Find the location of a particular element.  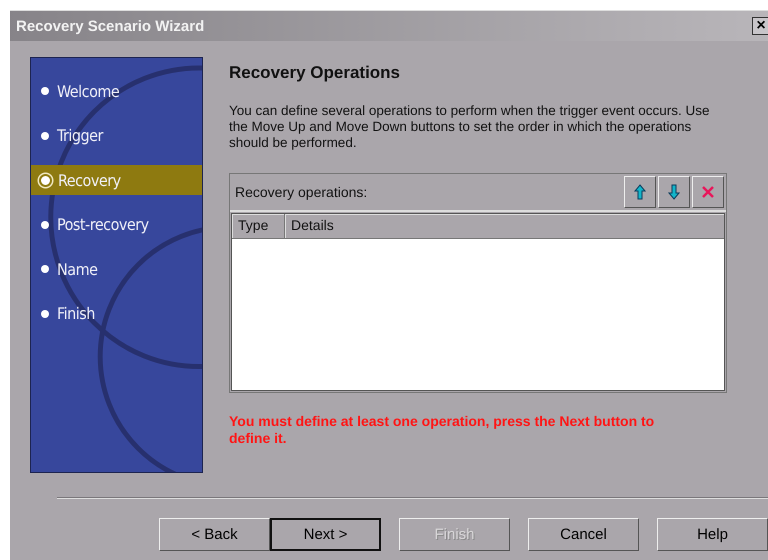

move-up-button is located at coordinates (640, 192).